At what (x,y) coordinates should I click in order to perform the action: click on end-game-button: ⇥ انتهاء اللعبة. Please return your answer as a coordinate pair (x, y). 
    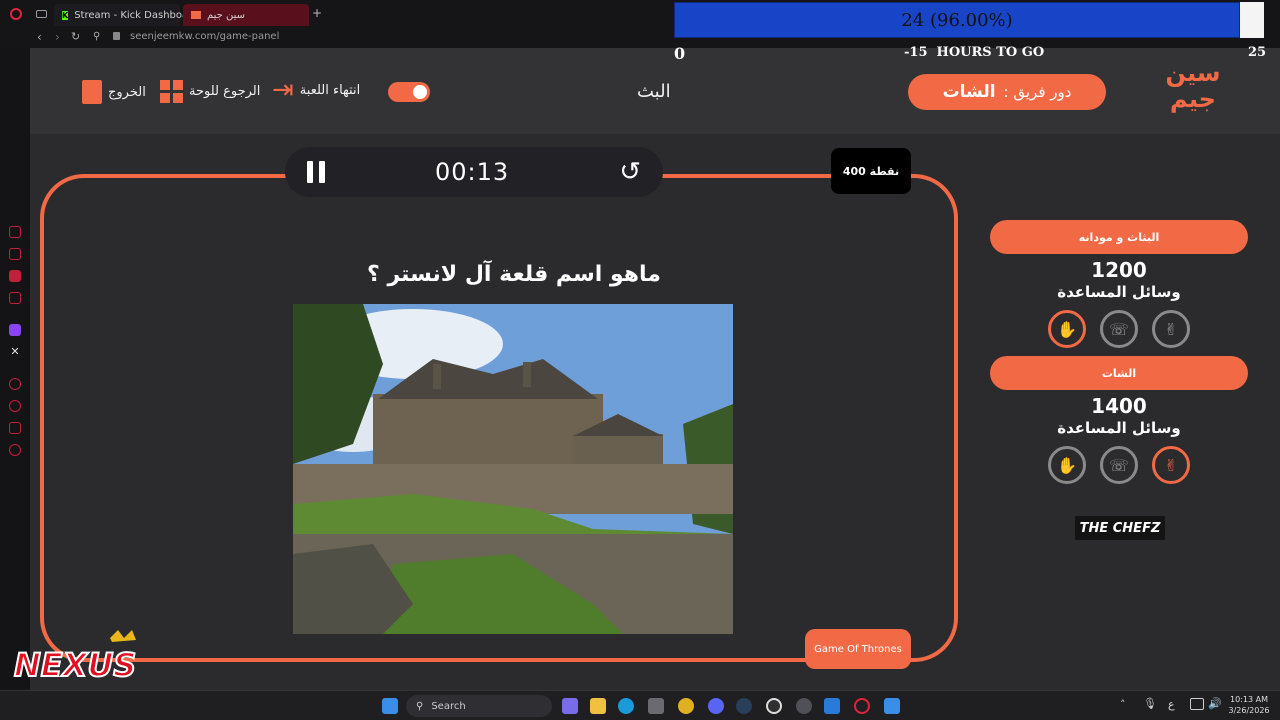
    Looking at the image, I should click on (316, 90).